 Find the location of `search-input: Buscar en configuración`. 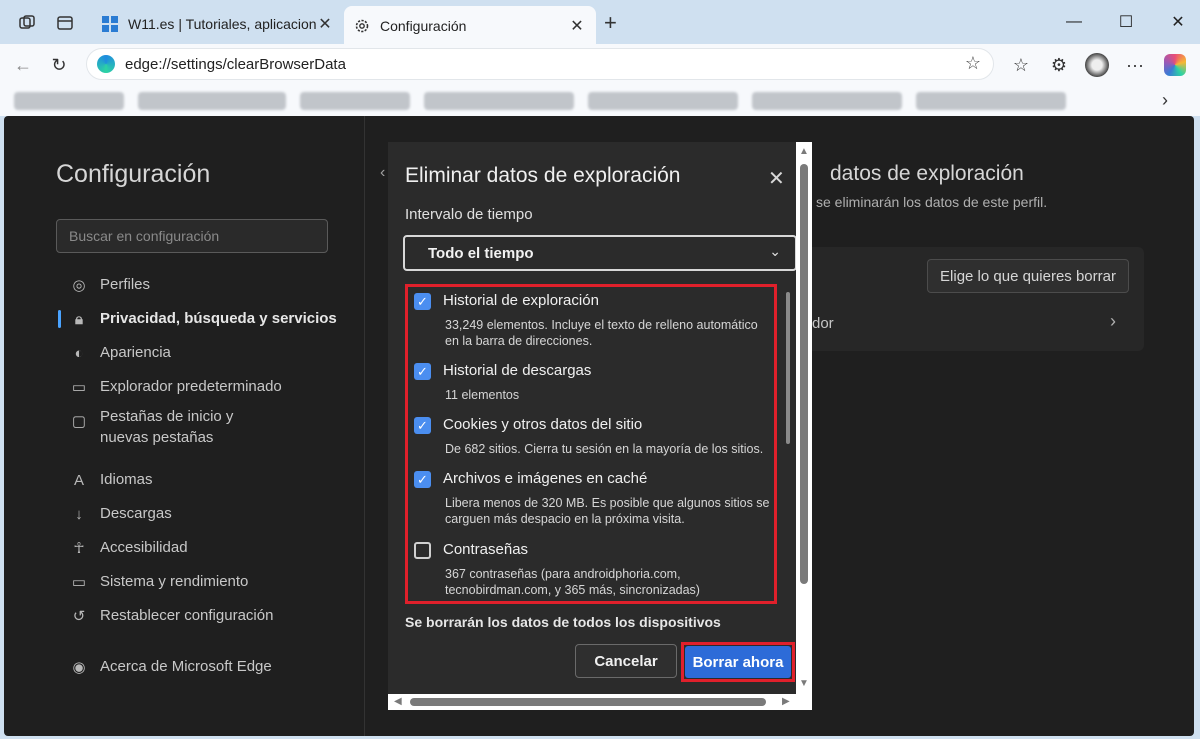

search-input: Buscar en configuración is located at coordinates (192, 236).